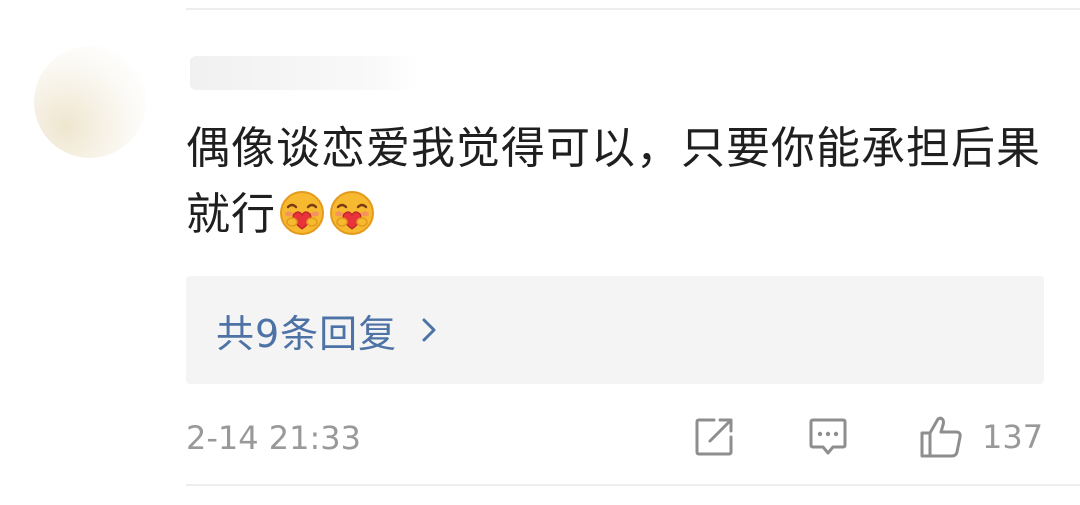 The width and height of the screenshot is (1080, 505). Describe the element at coordinates (429, 330) in the screenshot. I see `chevron-right-icon` at that location.